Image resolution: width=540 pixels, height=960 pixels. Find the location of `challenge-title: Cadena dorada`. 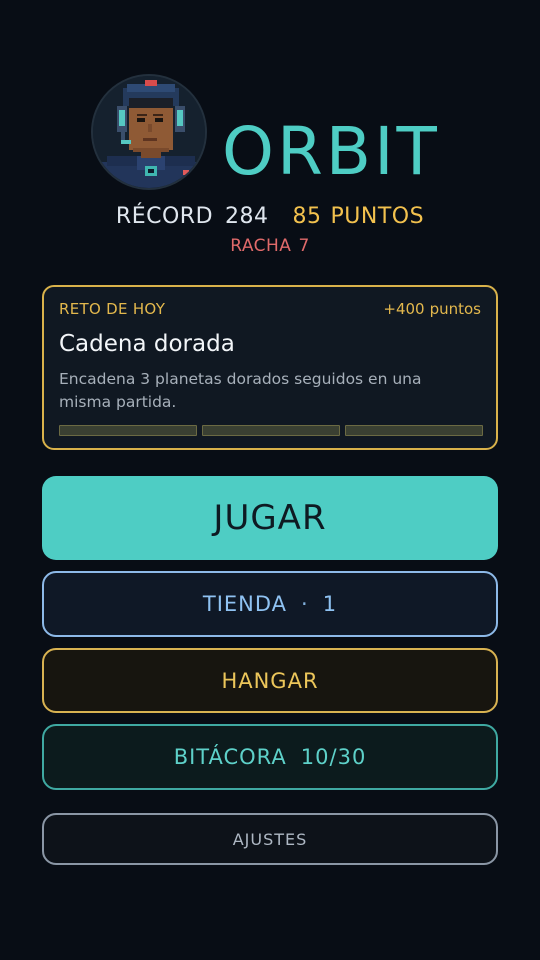

challenge-title: Cadena dorada is located at coordinates (147, 344).